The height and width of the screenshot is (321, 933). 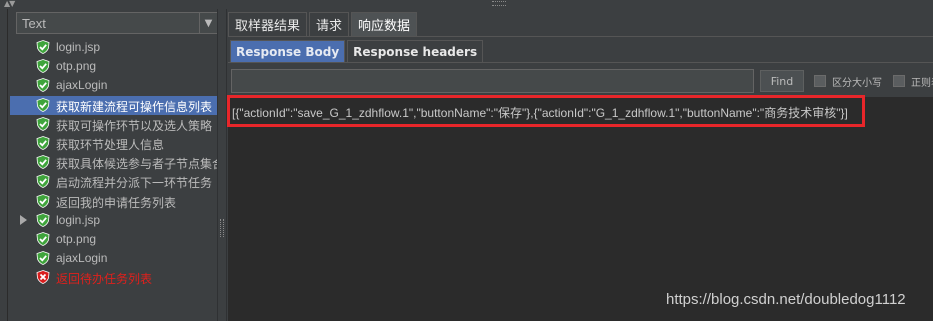 I want to click on tree-item-label: 获取可操作环节以及选人策略, so click(x=134, y=125).